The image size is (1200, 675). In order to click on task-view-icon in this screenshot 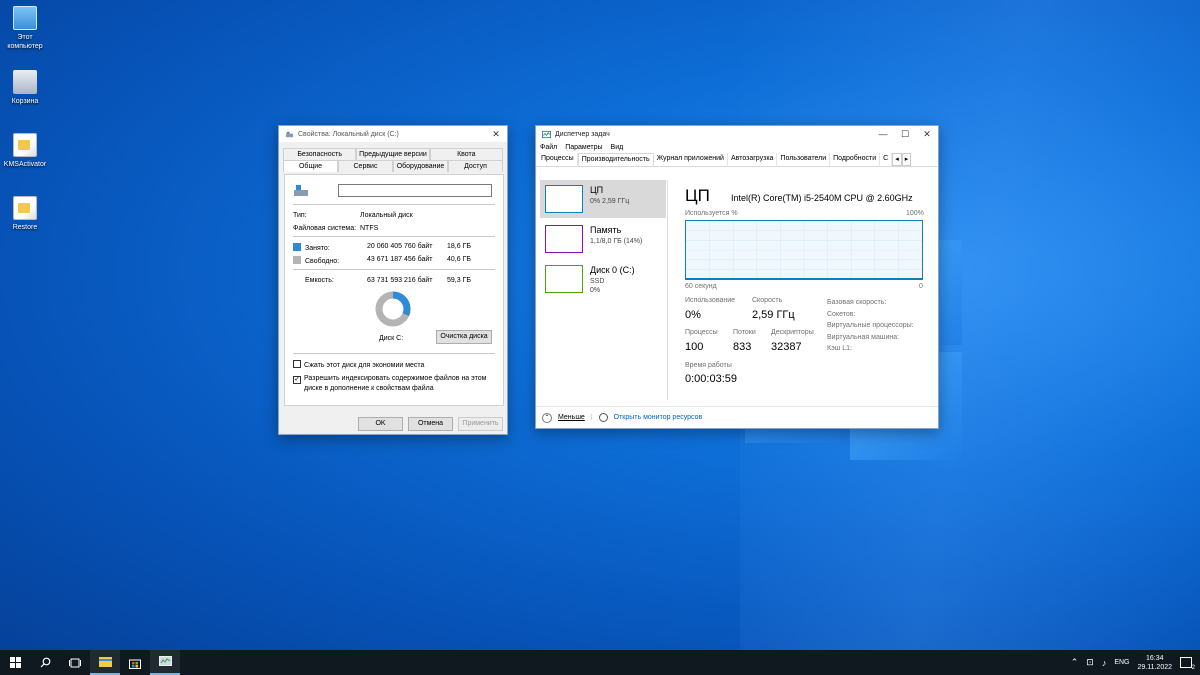, I will do `click(75, 662)`.